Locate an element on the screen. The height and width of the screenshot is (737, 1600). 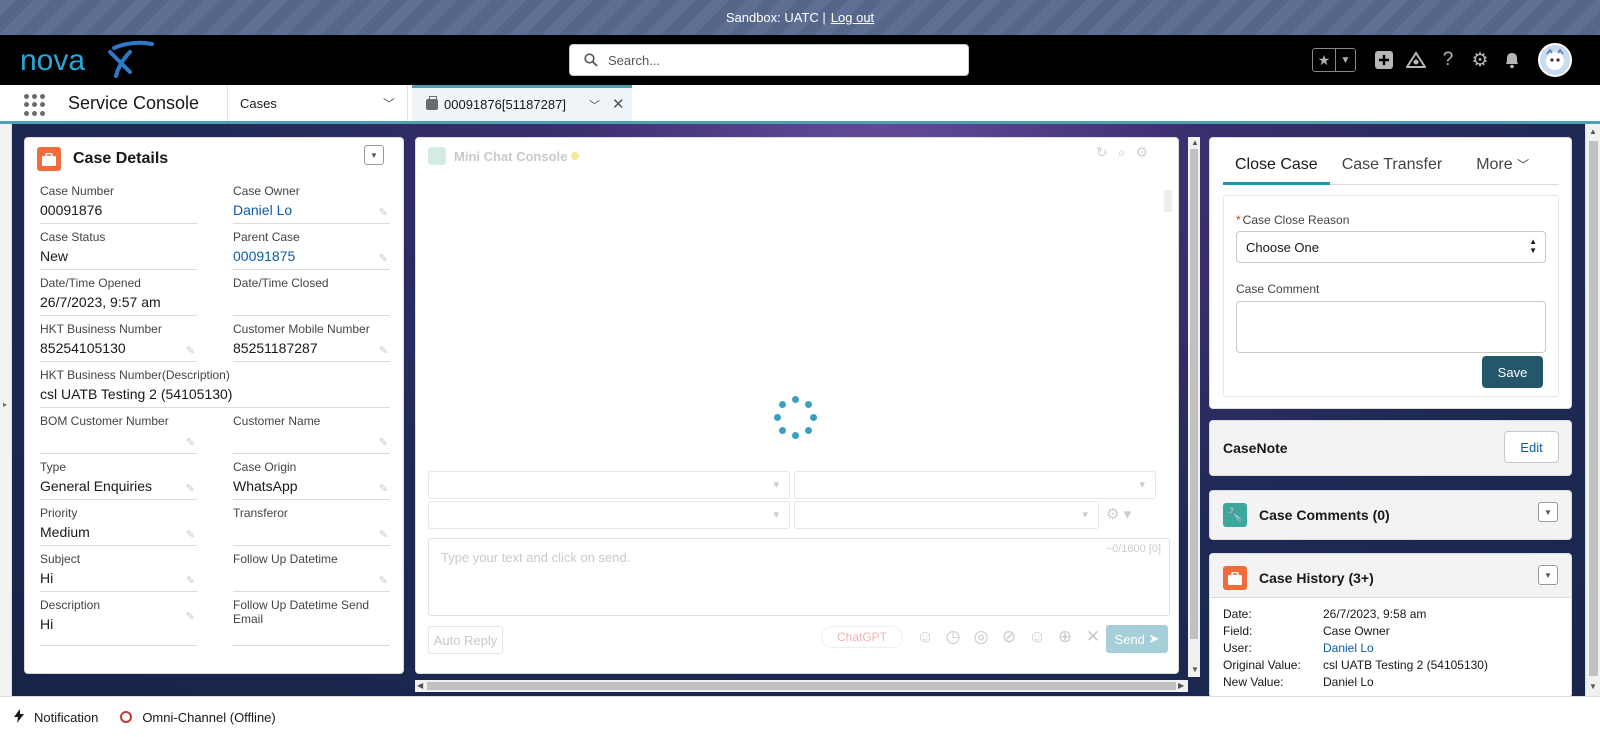
field-date-closed: Date/Time Closed is located at coordinates (311, 296).